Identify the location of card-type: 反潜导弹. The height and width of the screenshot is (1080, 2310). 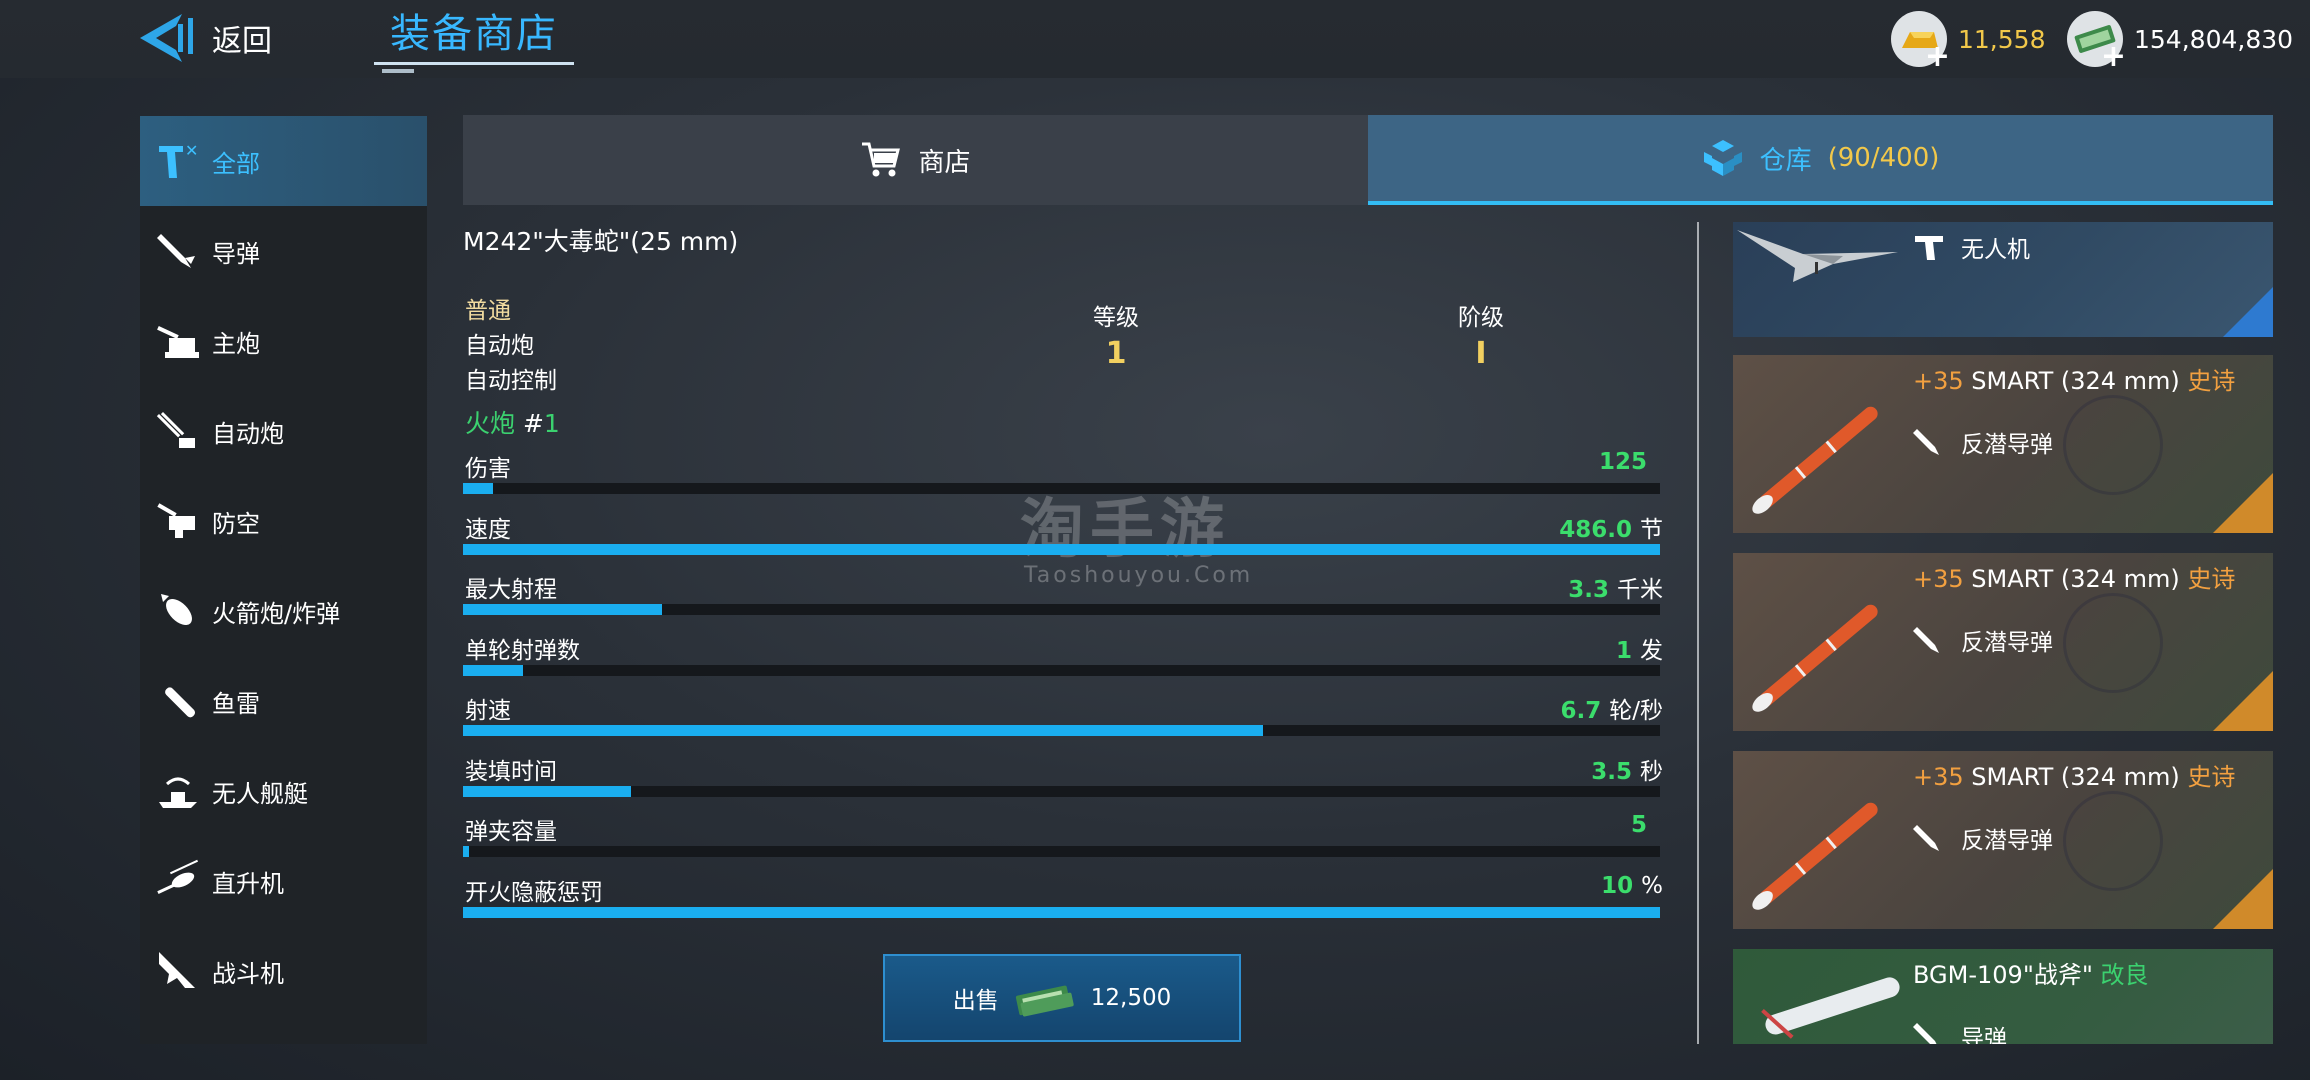
(1983, 442).